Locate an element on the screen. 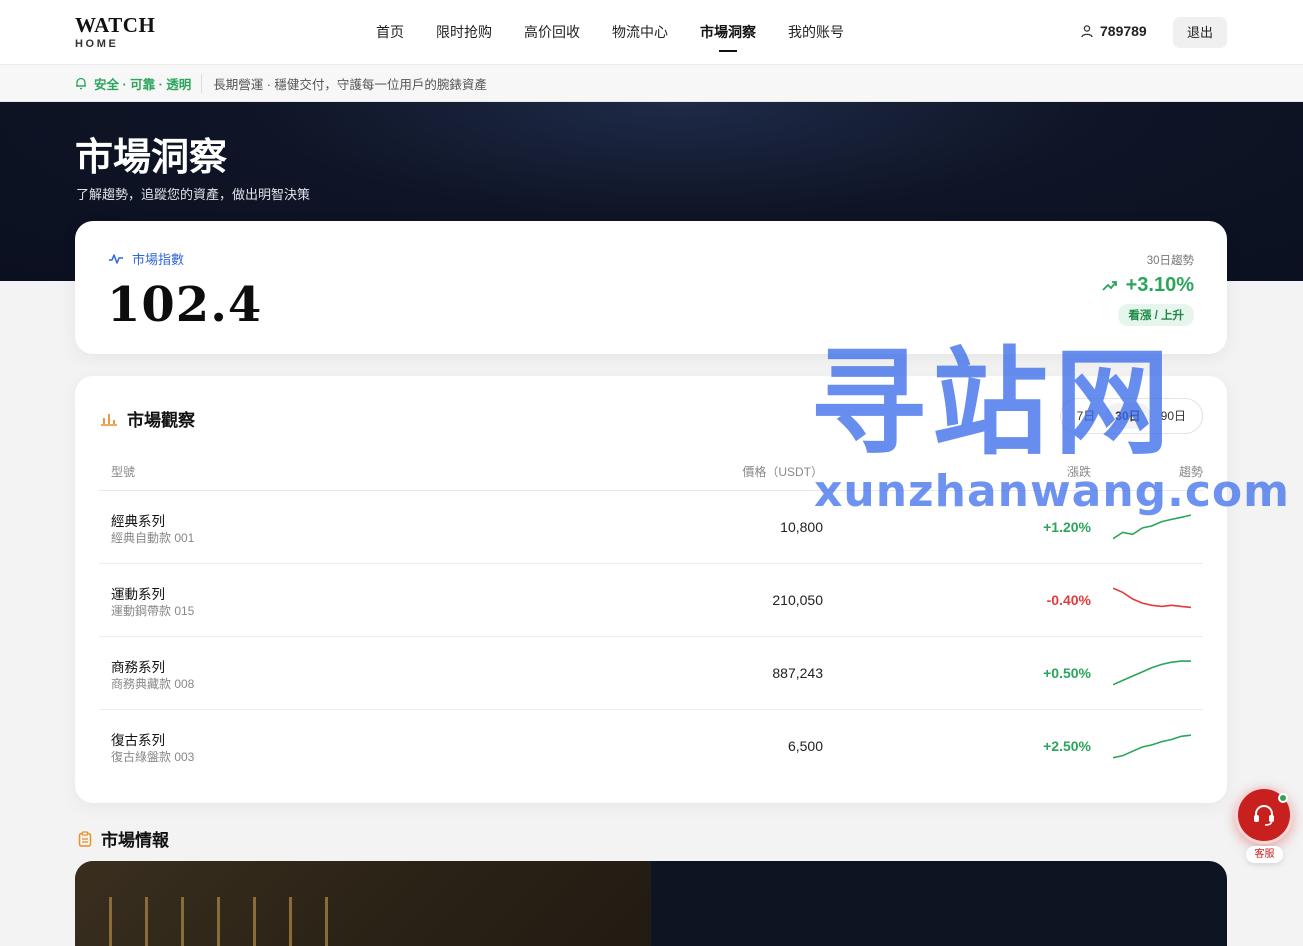 The image size is (1303, 946). model-name: 商務系列 is located at coordinates (138, 667).